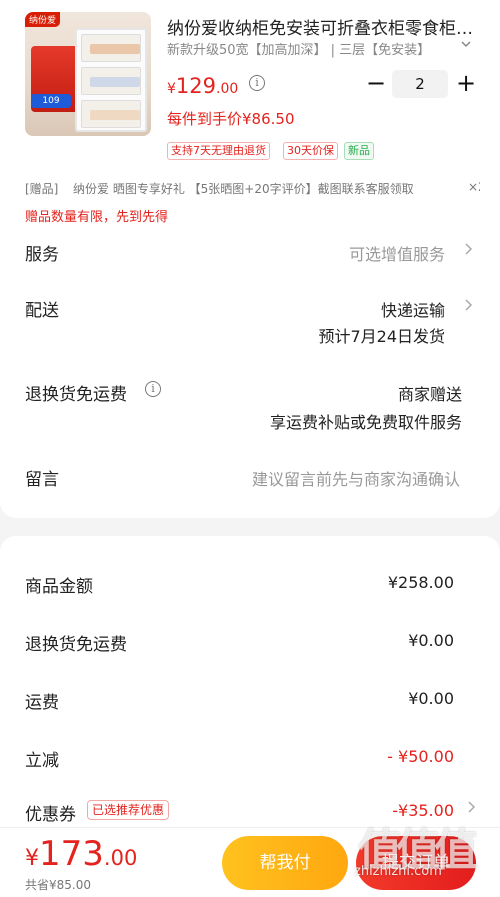  I want to click on submit-order-button: 提交订单, so click(416, 863).